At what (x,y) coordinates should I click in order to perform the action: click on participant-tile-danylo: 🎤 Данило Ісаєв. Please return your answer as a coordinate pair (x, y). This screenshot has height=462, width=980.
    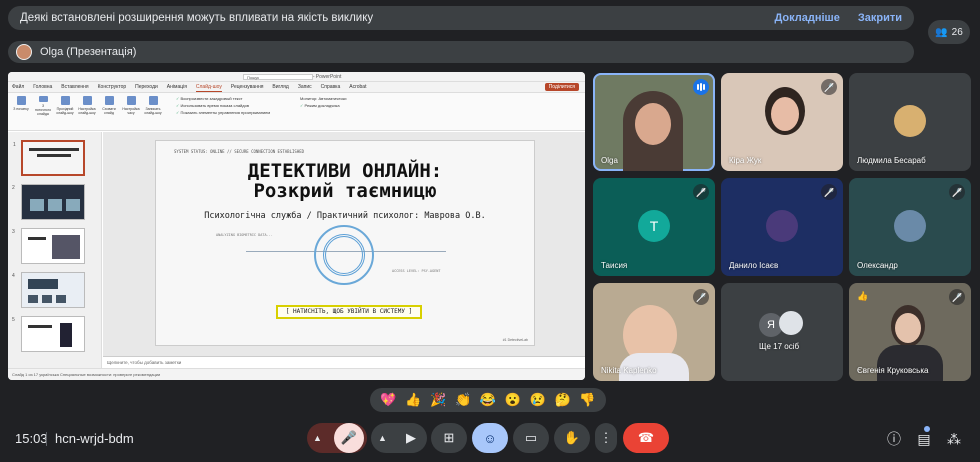
    Looking at the image, I should click on (782, 227).